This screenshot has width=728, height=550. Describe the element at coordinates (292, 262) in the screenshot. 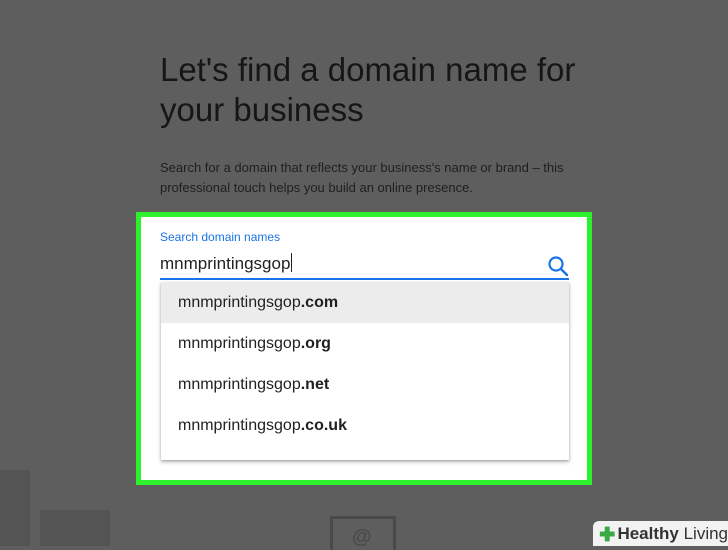

I see `text-cursor` at that location.